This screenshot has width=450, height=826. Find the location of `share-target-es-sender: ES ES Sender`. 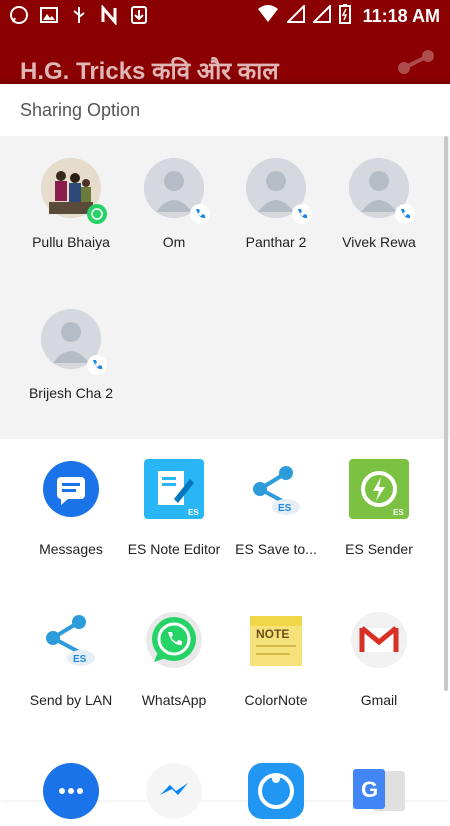

share-target-es-sender: ES ES Sender is located at coordinates (379, 508).